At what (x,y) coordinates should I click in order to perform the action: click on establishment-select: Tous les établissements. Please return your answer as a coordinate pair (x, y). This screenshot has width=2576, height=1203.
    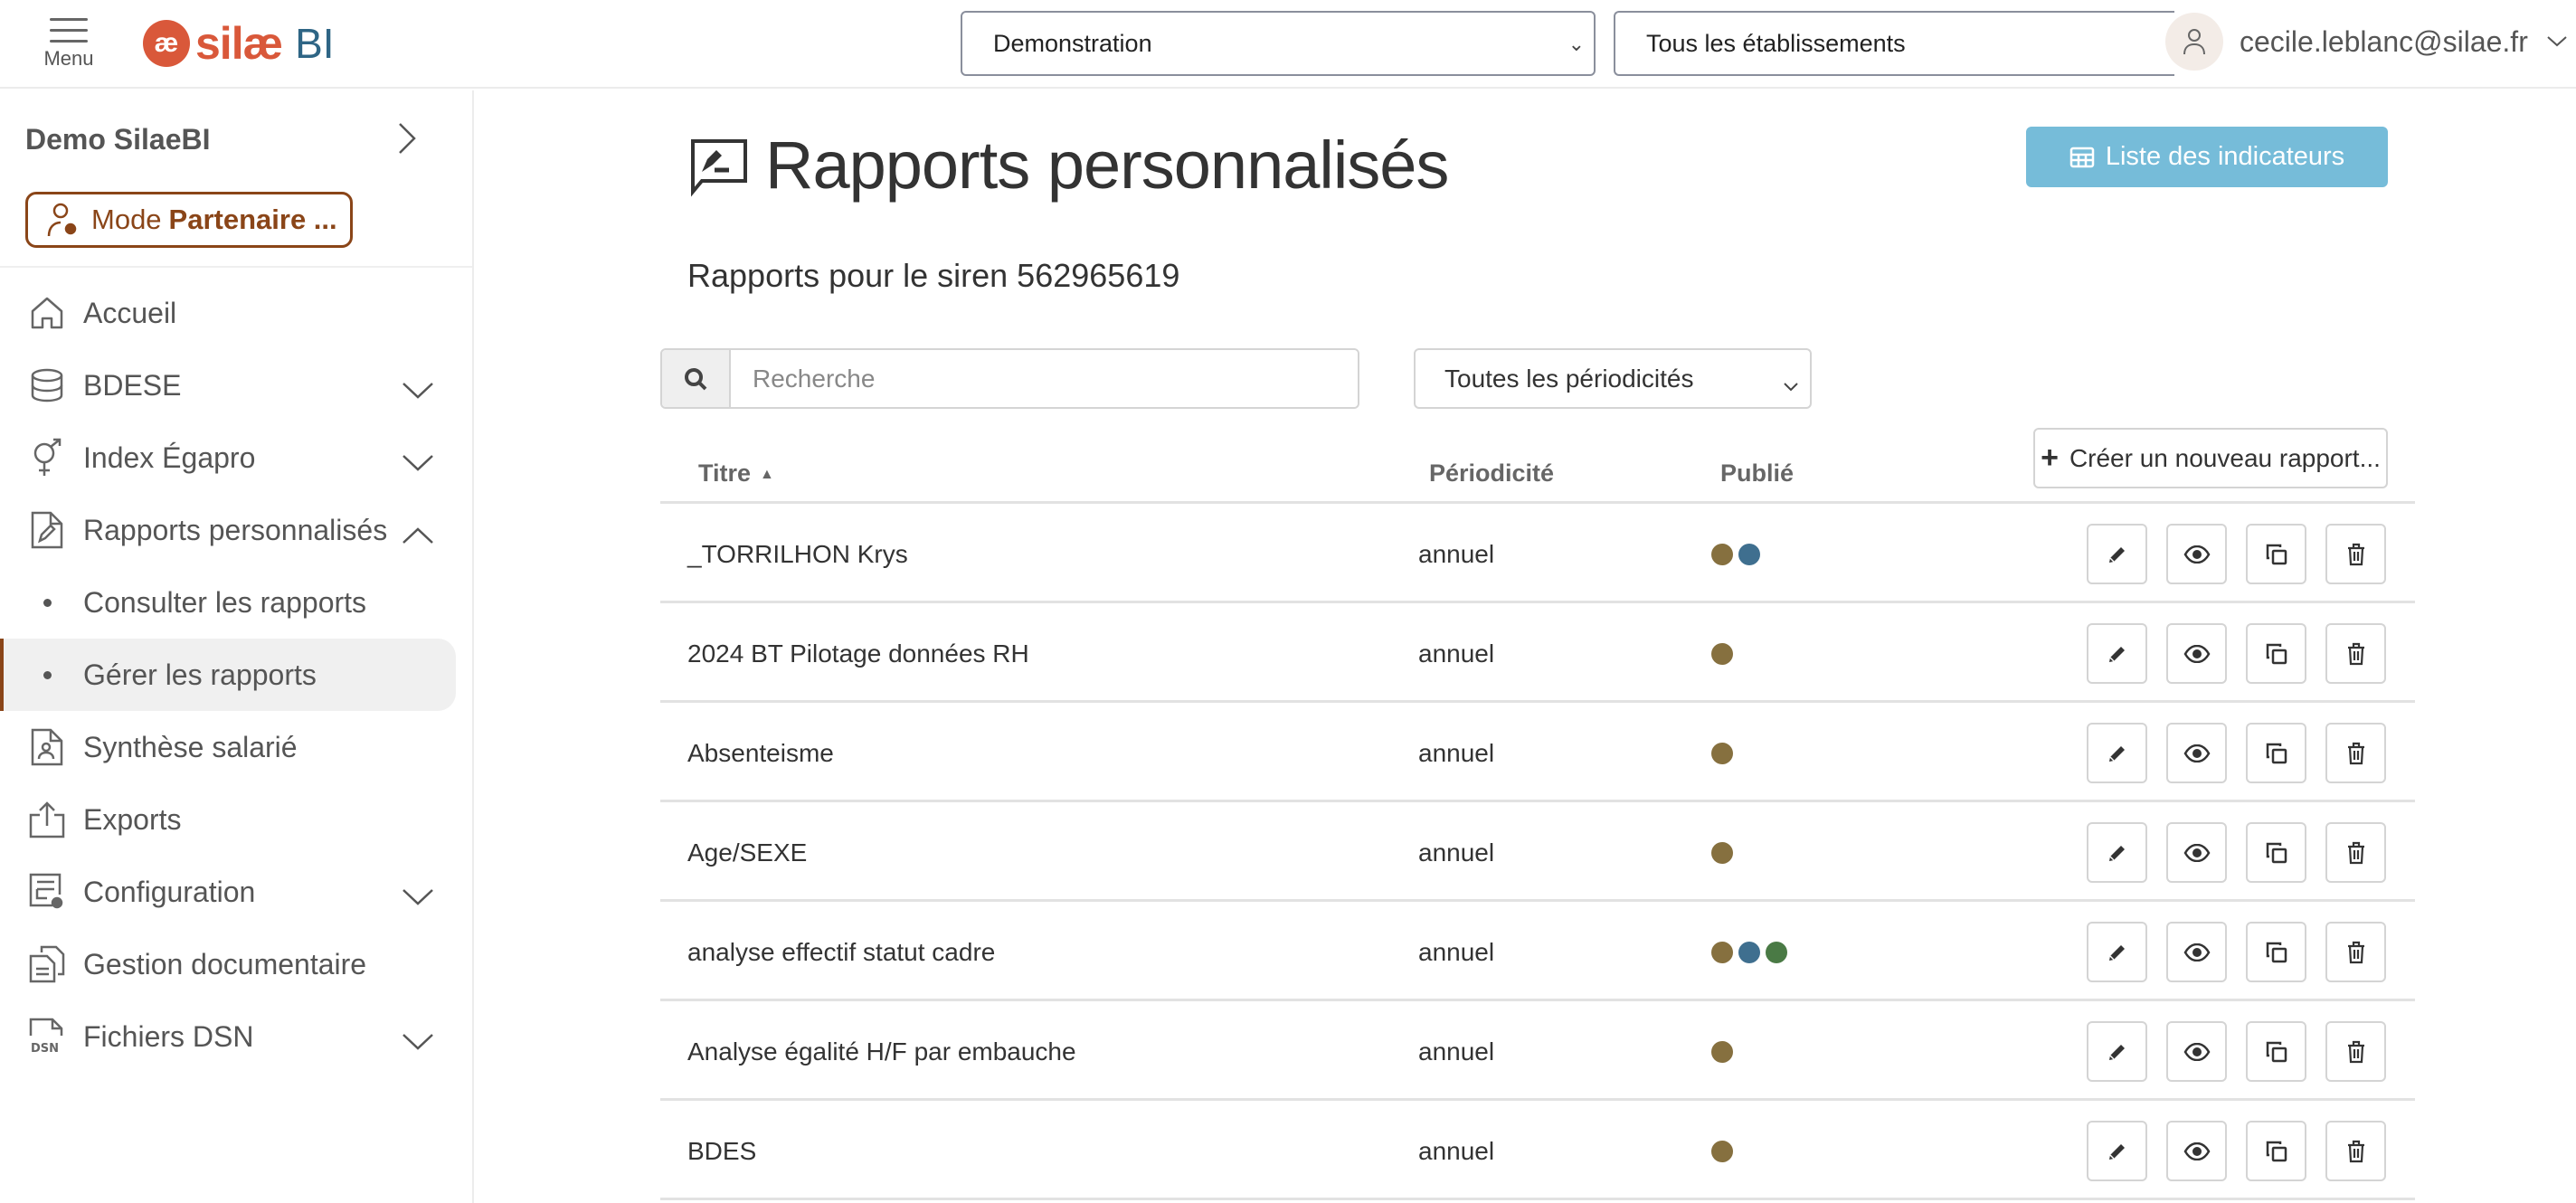
    Looking at the image, I should click on (1894, 43).